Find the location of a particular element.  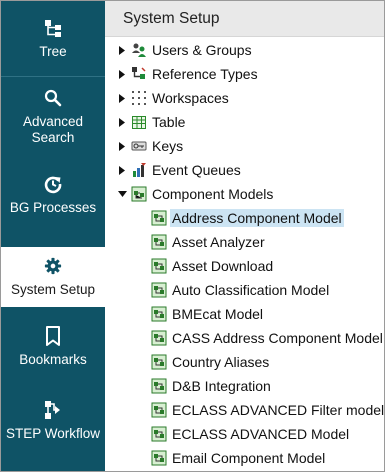

tree-item-component-model: CASS Address Component Model is located at coordinates (267, 338).